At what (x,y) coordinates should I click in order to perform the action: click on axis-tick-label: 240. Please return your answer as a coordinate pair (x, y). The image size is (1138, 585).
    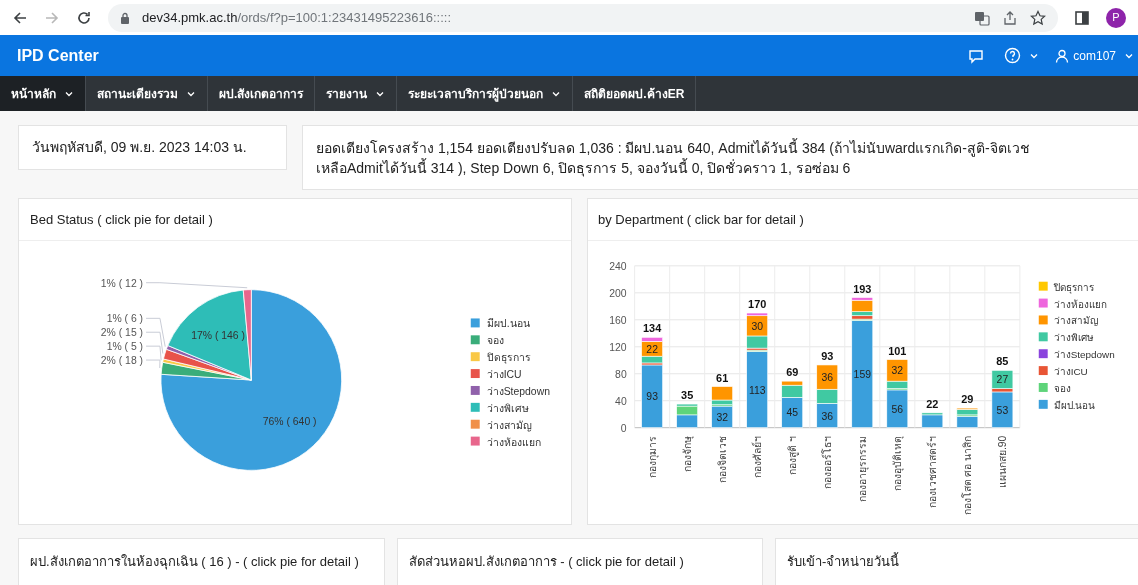
    Looking at the image, I should click on (618, 266).